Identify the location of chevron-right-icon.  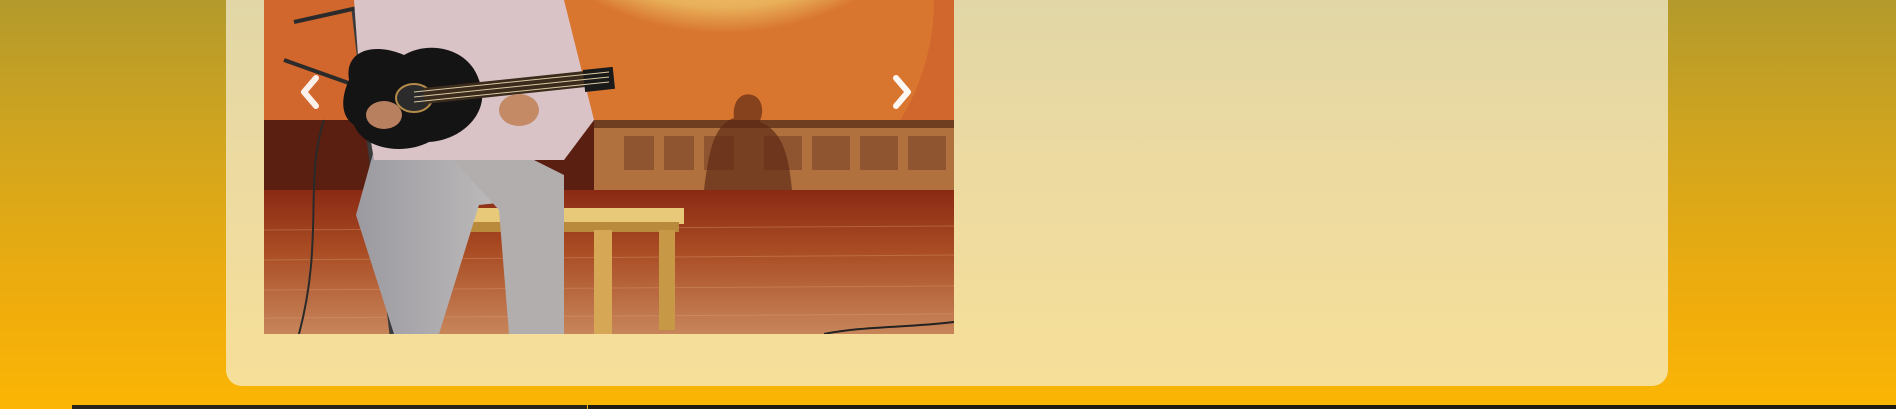
(902, 92).